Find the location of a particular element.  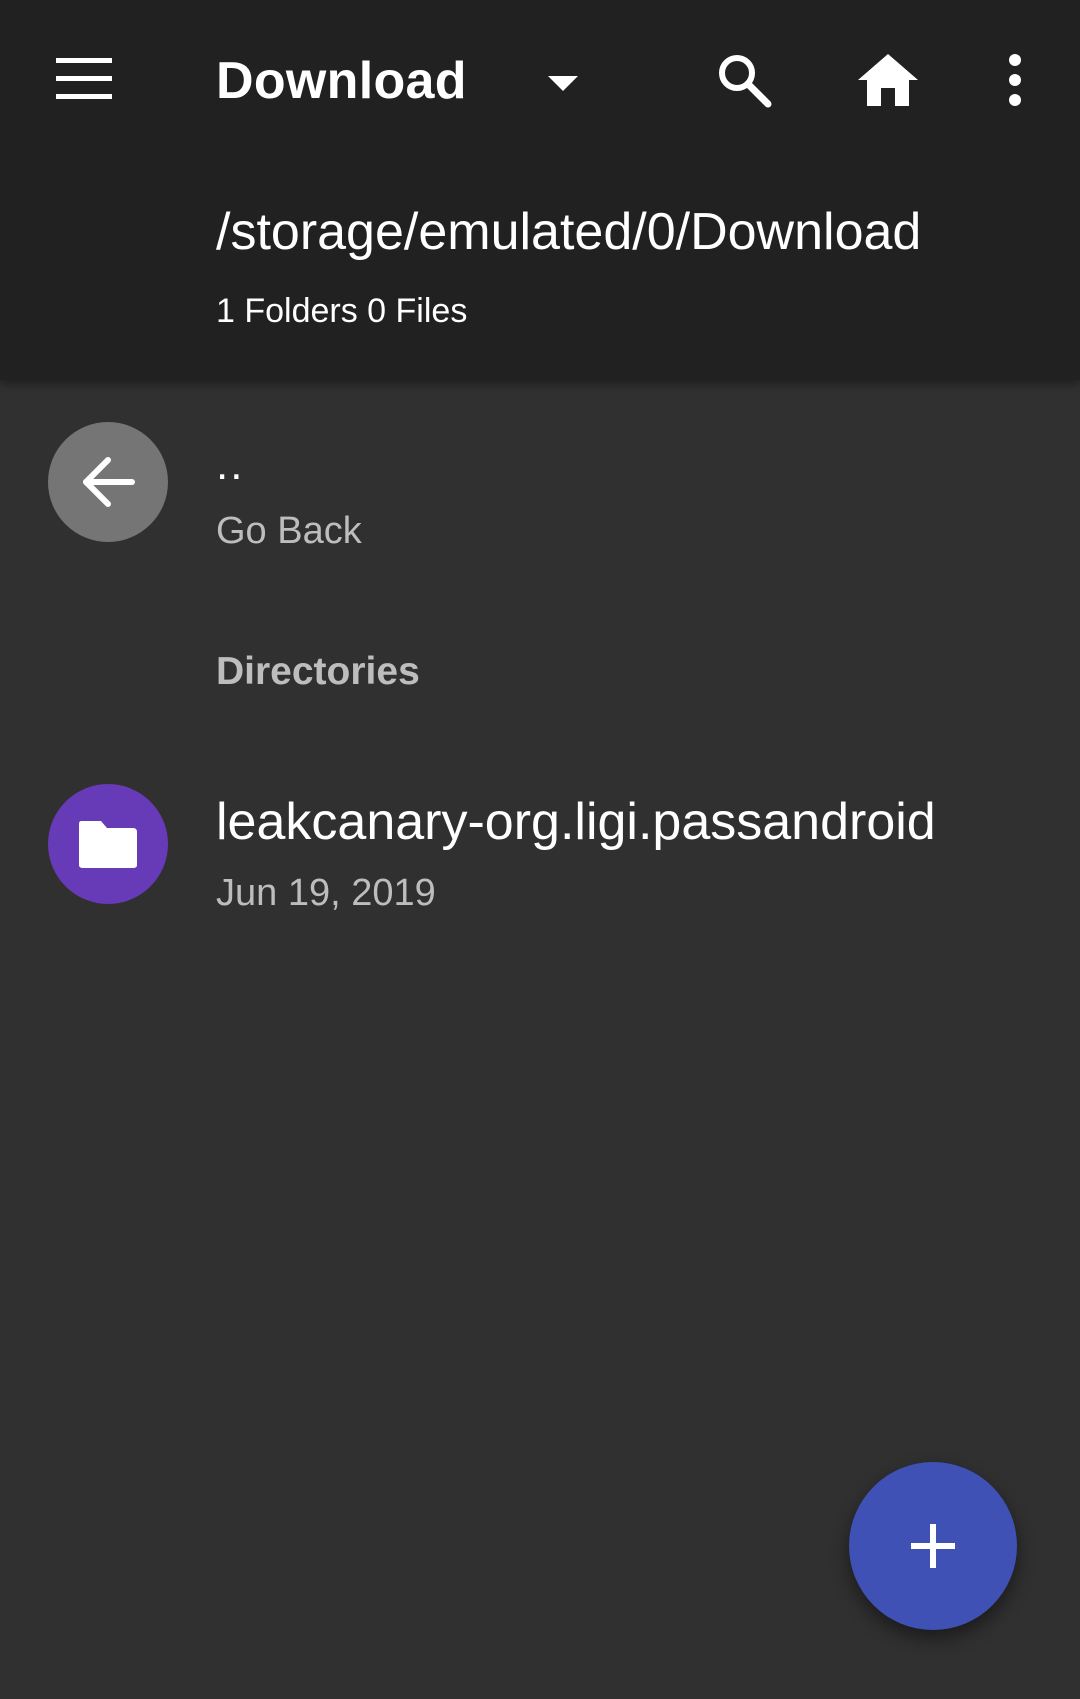

search-icon is located at coordinates (745, 81).